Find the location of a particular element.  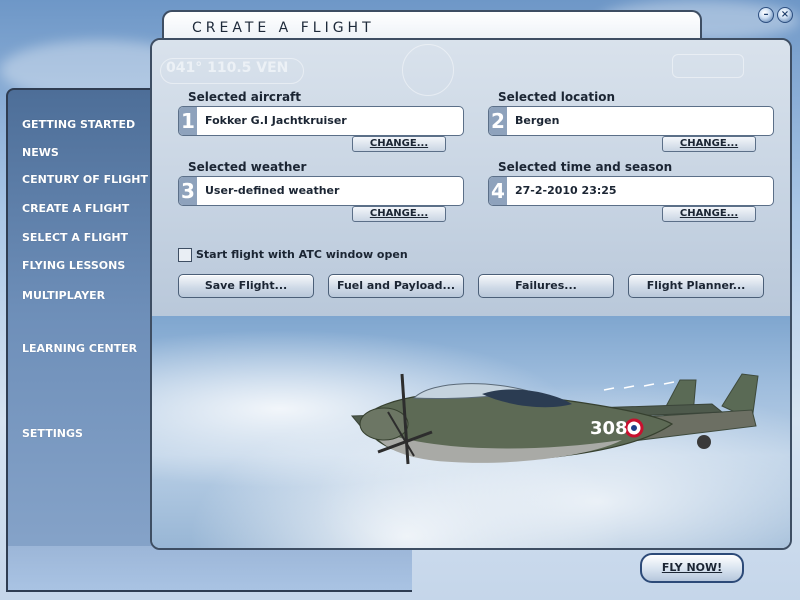

aircraft-illustration is located at coordinates (554, 419).